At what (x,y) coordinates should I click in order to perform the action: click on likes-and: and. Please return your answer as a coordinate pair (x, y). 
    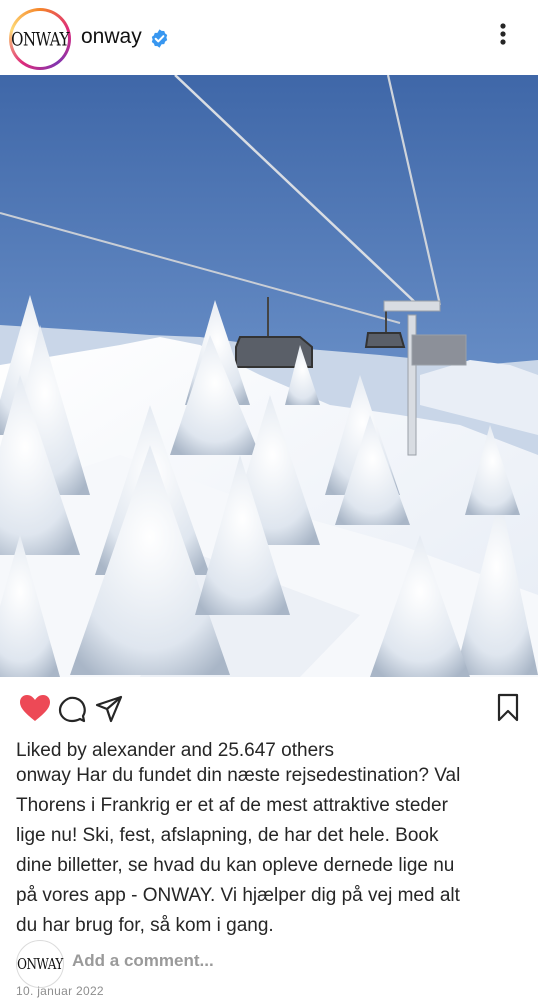
    Looking at the image, I should click on (196, 750).